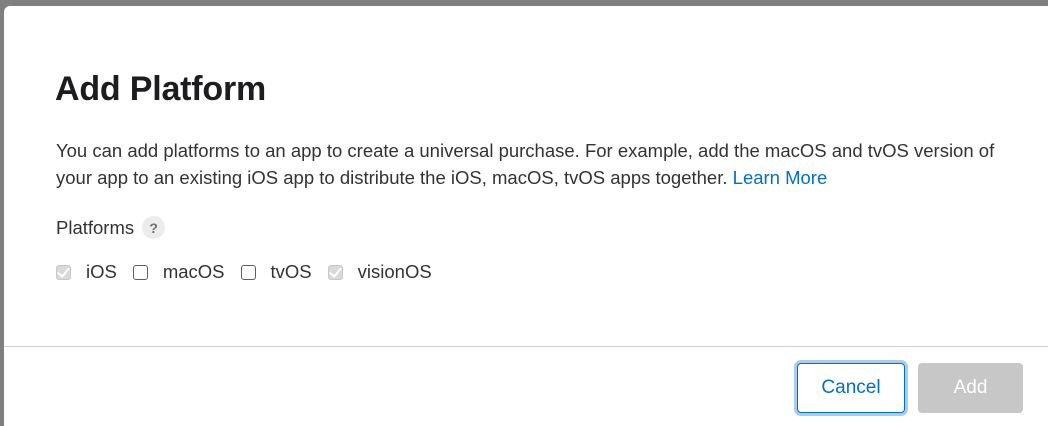  I want to click on platform-option-macos: macOS, so click(178, 272).